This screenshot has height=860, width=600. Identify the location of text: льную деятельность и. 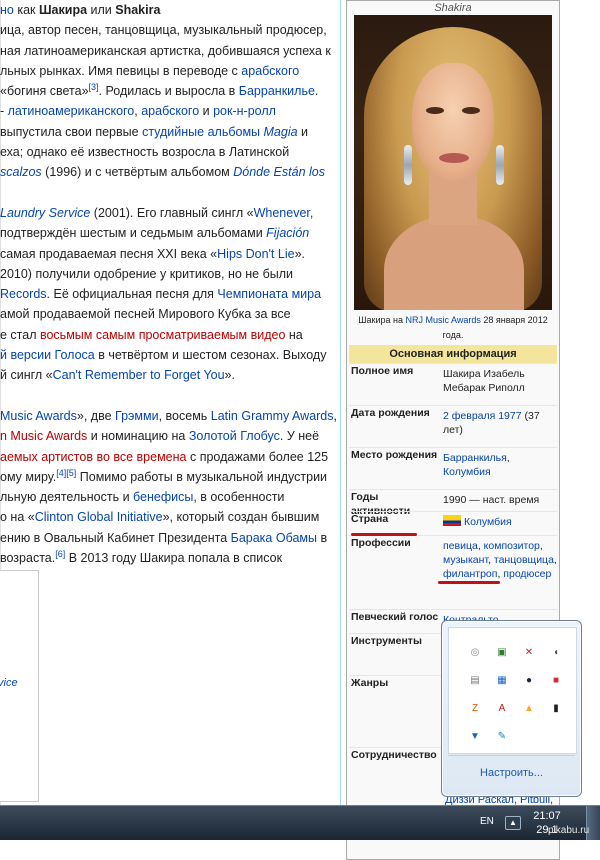
(67, 497).